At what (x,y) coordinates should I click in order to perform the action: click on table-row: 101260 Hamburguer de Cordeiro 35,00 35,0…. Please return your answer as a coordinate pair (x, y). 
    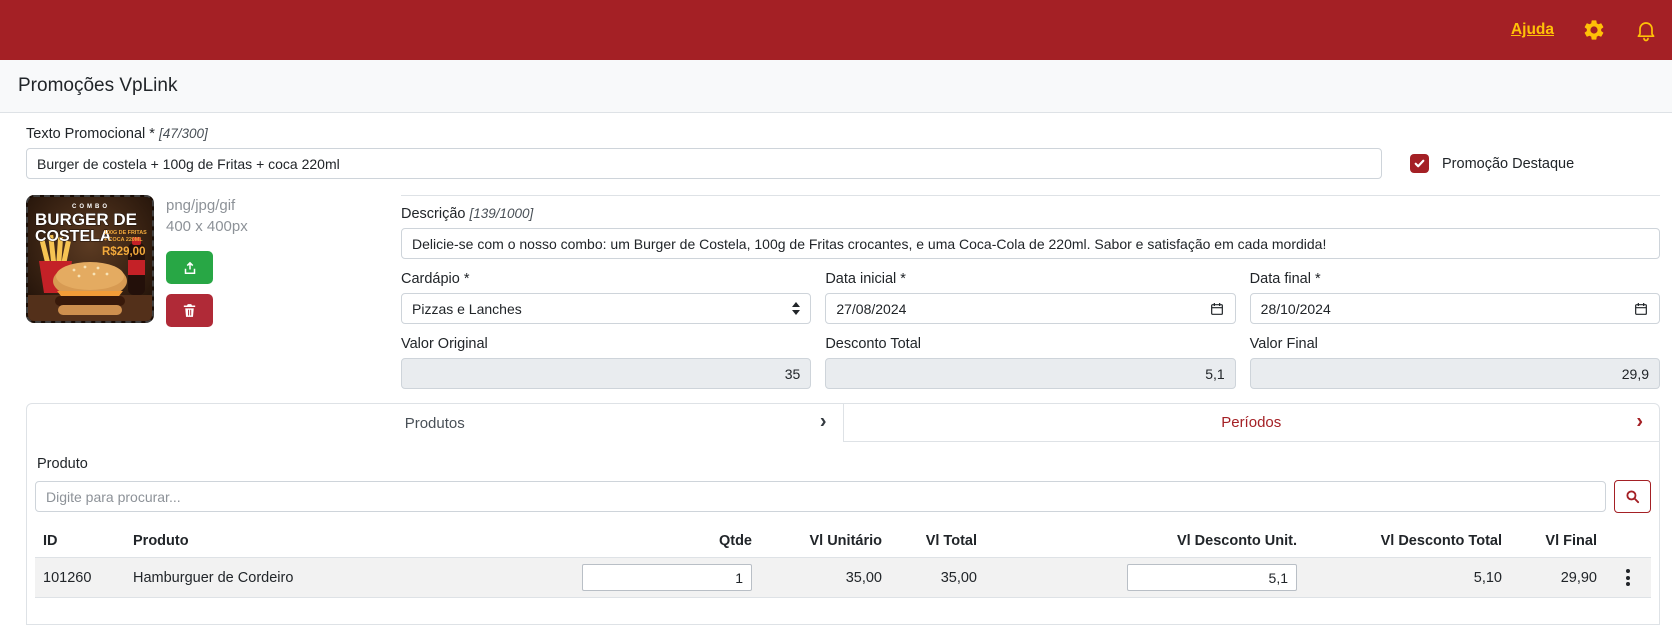
    Looking at the image, I should click on (843, 577).